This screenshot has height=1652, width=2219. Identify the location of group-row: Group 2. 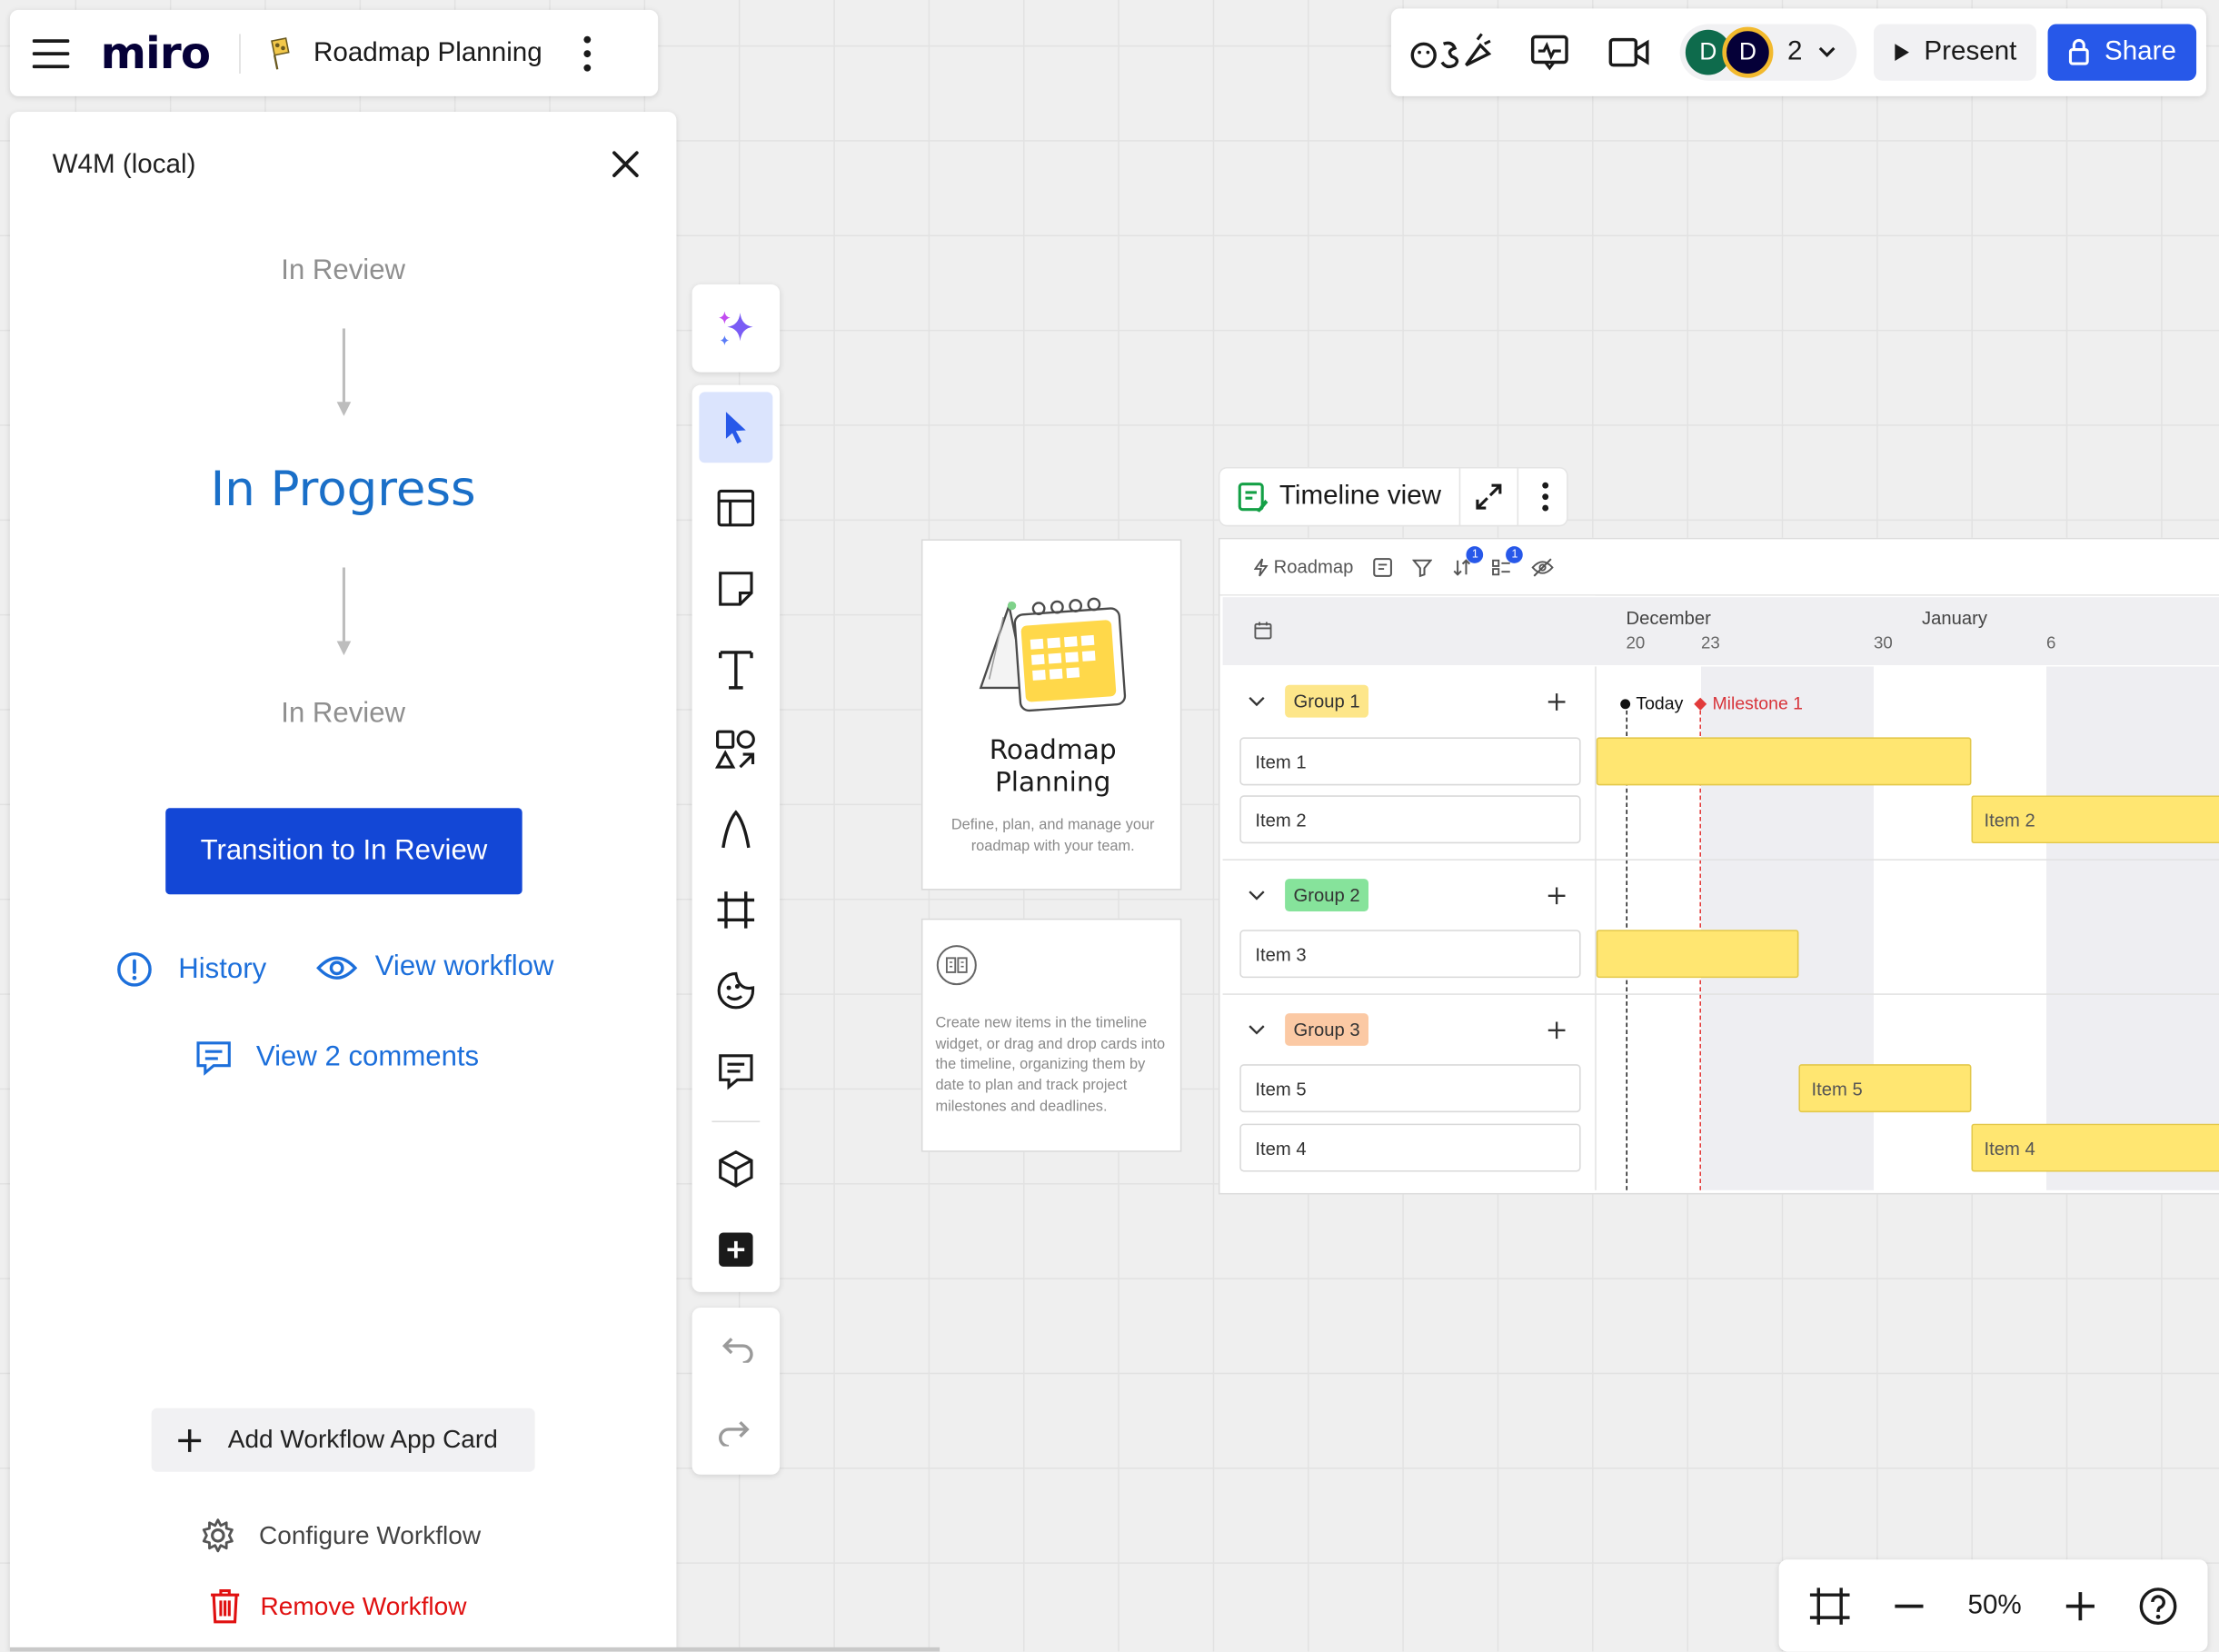
(1308, 895).